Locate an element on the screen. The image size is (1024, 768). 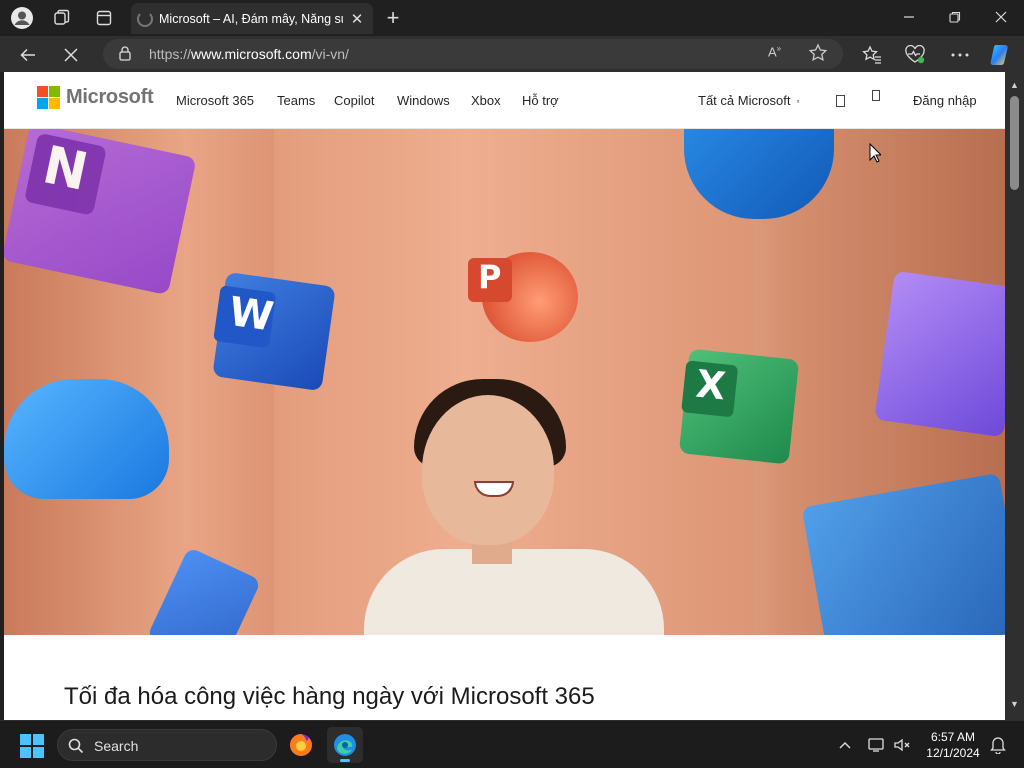
brand-wordmark: Microsoft is located at coordinates (110, 97).